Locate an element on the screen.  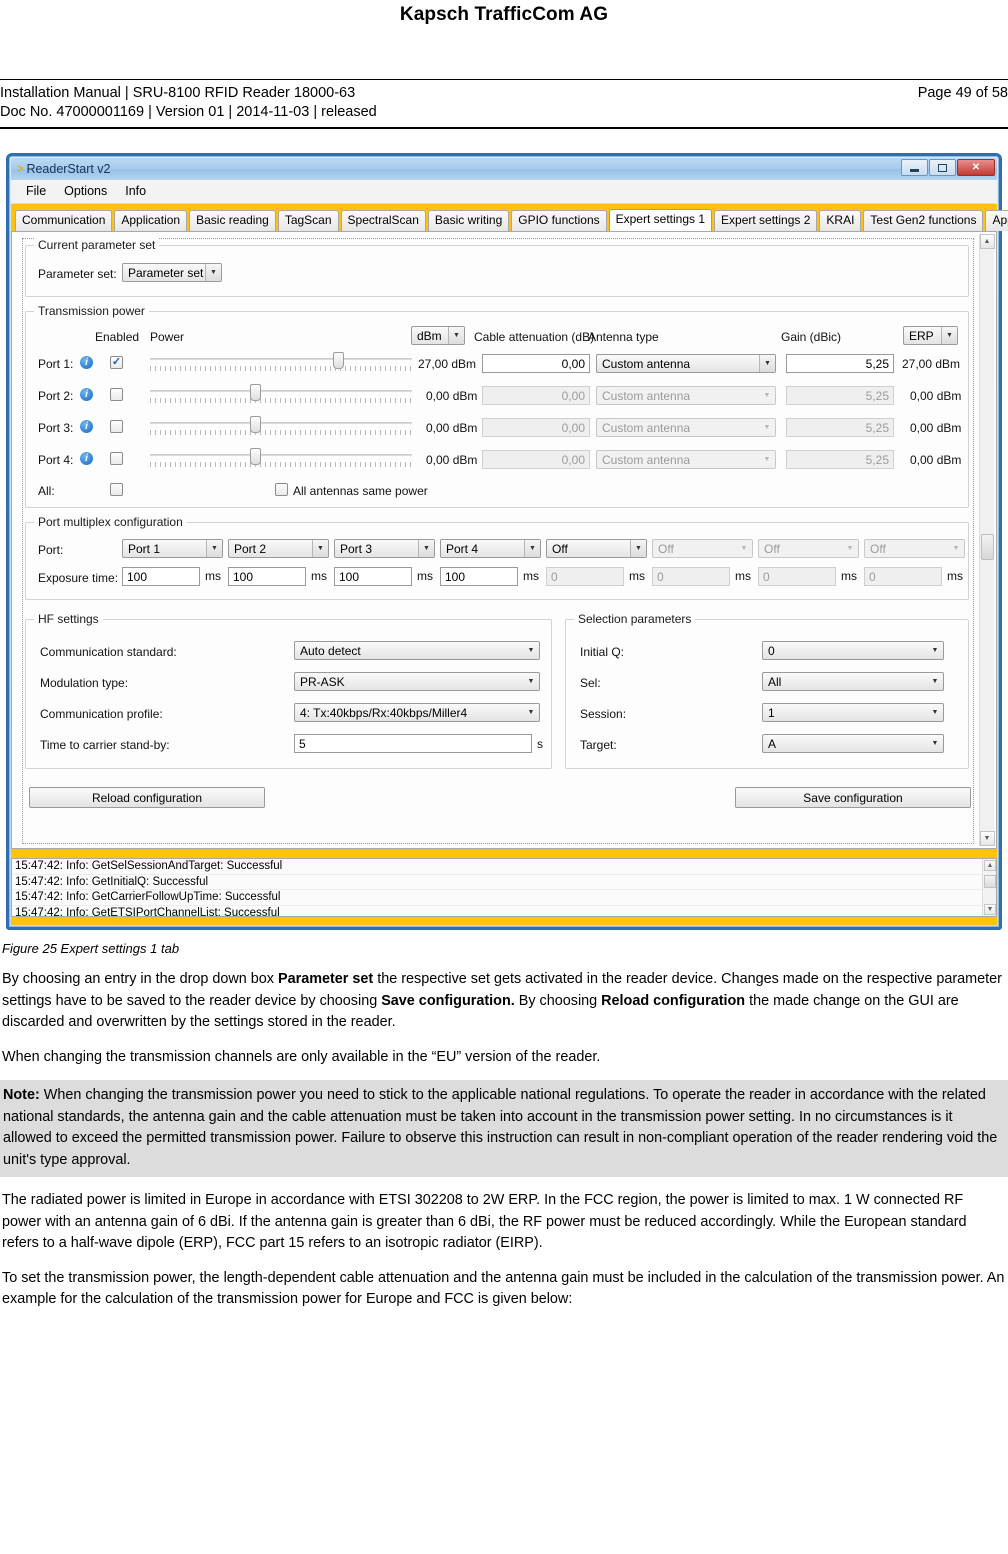
sel-combo: All ▼ is located at coordinates (853, 681).